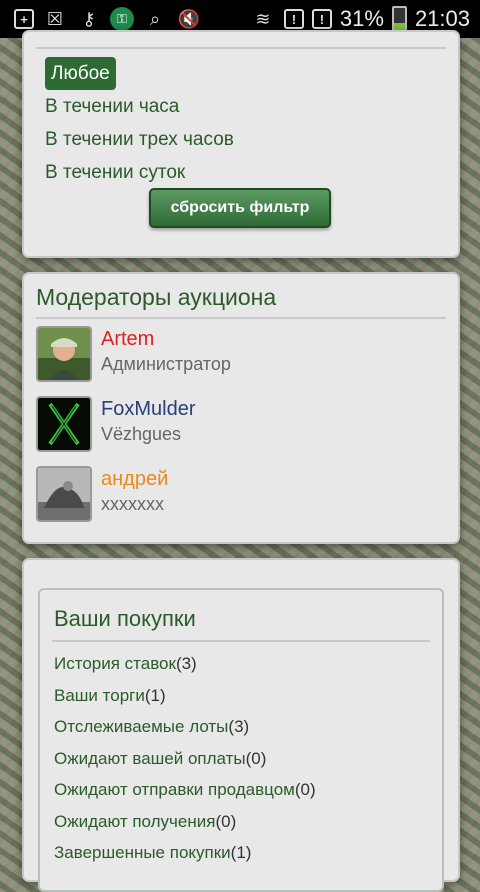 The width and height of the screenshot is (480, 892). What do you see at coordinates (186, 494) in the screenshot?
I see `moderator-andrey: андрей xxxxxxx` at bounding box center [186, 494].